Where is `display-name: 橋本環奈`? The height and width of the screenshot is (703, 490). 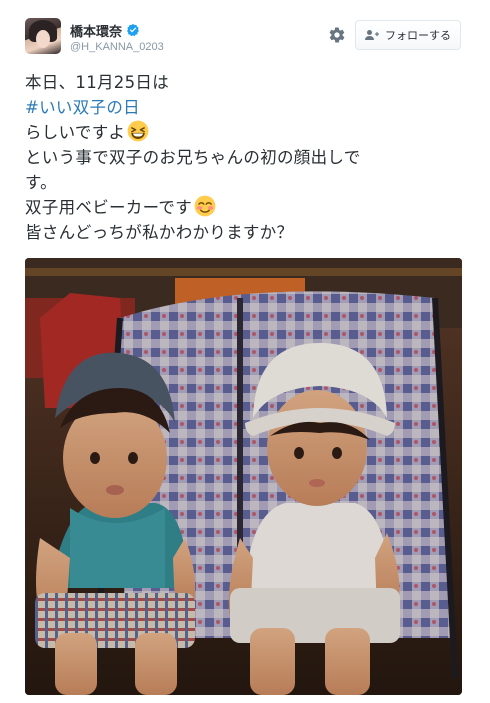 display-name: 橋本環奈 is located at coordinates (96, 30).